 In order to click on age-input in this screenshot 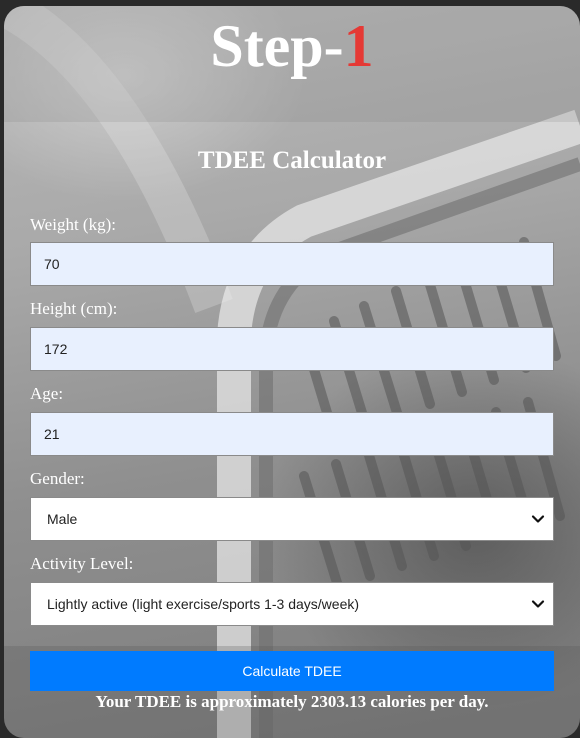, I will do `click(292, 434)`.